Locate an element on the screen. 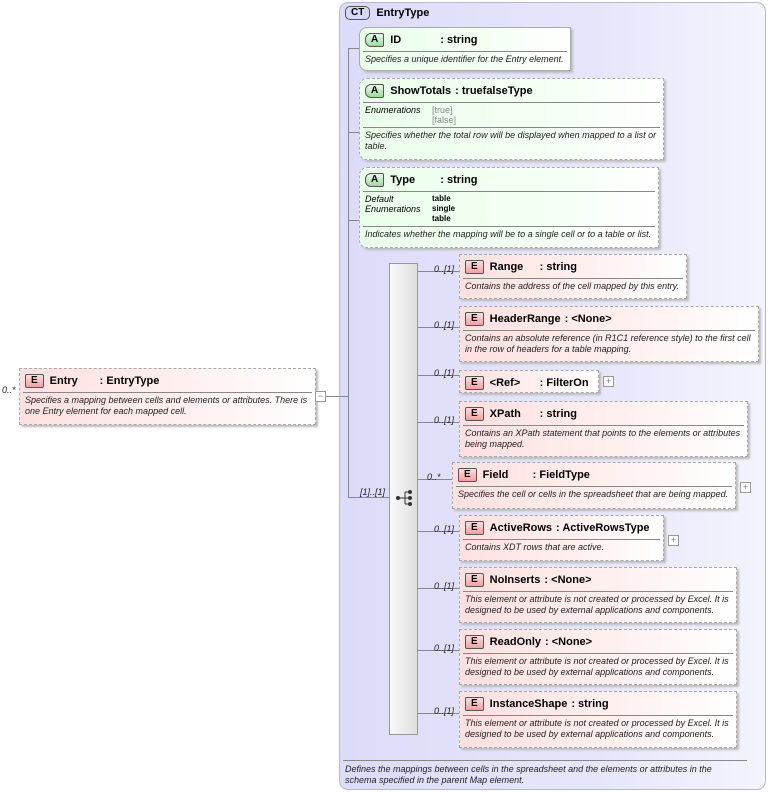  attribute-name: ID is located at coordinates (396, 40).